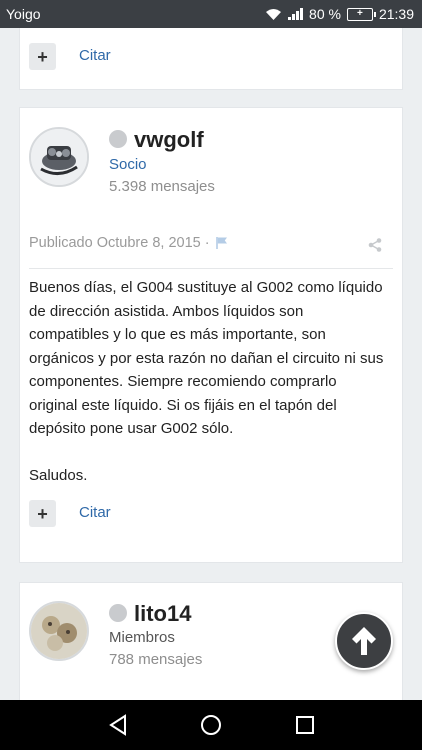 This screenshot has height=750, width=422. Describe the element at coordinates (396, 14) in the screenshot. I see `clock-time: 21:39` at that location.